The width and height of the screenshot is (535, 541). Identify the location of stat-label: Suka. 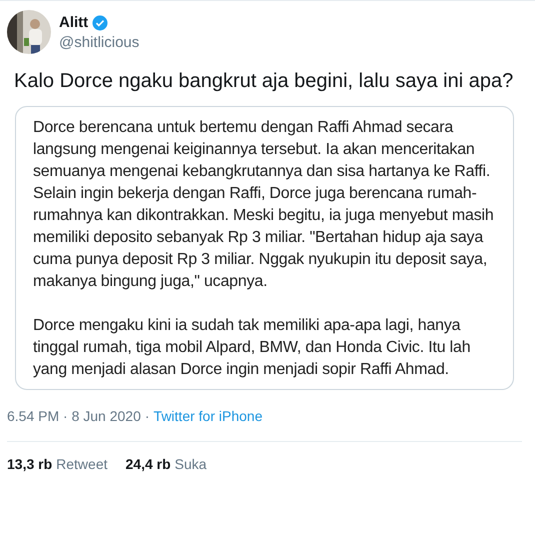
(190, 464).